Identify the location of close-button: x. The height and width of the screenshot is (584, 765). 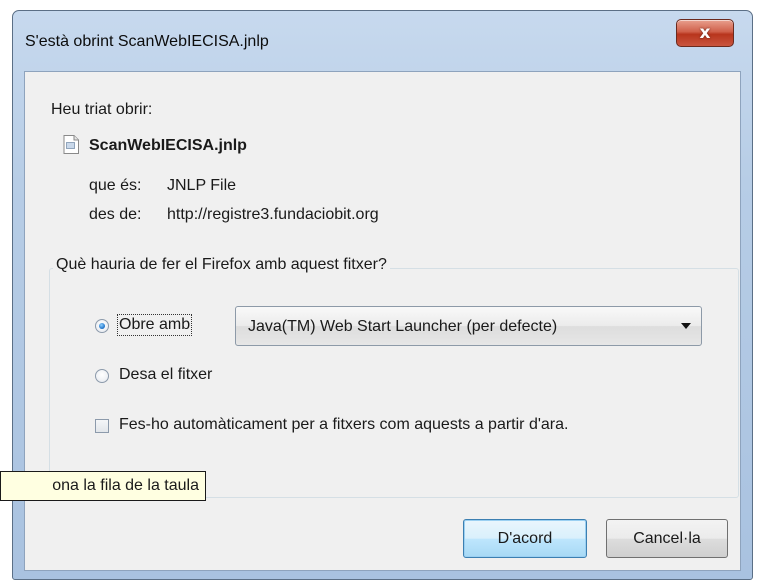
(705, 33).